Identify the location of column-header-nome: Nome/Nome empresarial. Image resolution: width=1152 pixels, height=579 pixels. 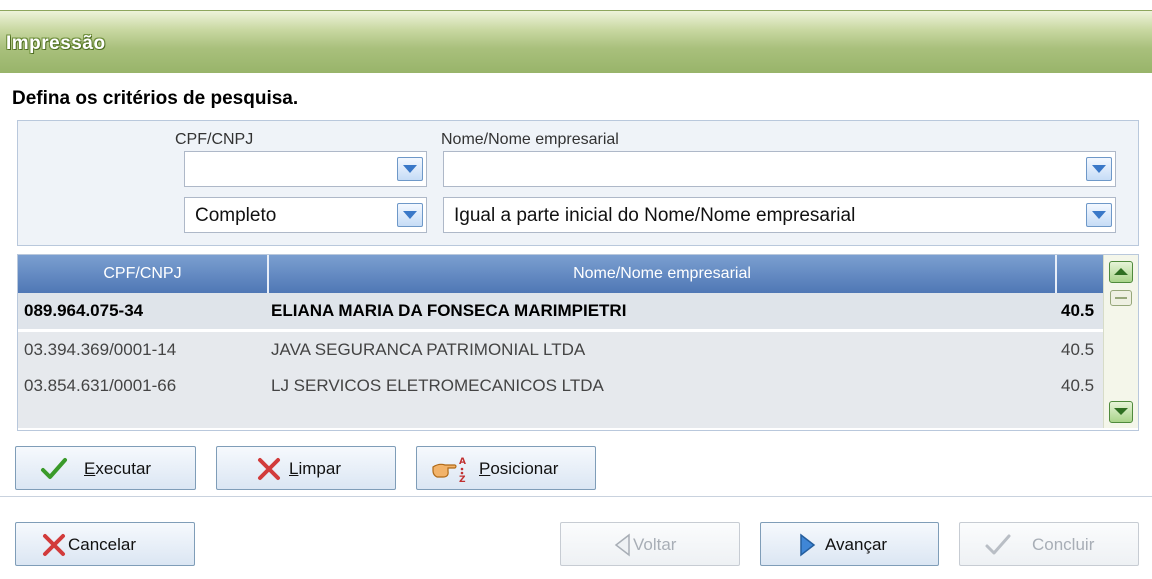
(663, 274).